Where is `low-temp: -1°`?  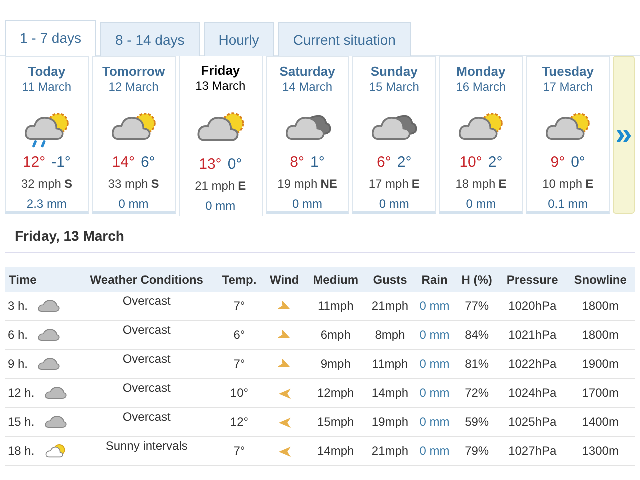
low-temp: -1° is located at coordinates (61, 162).